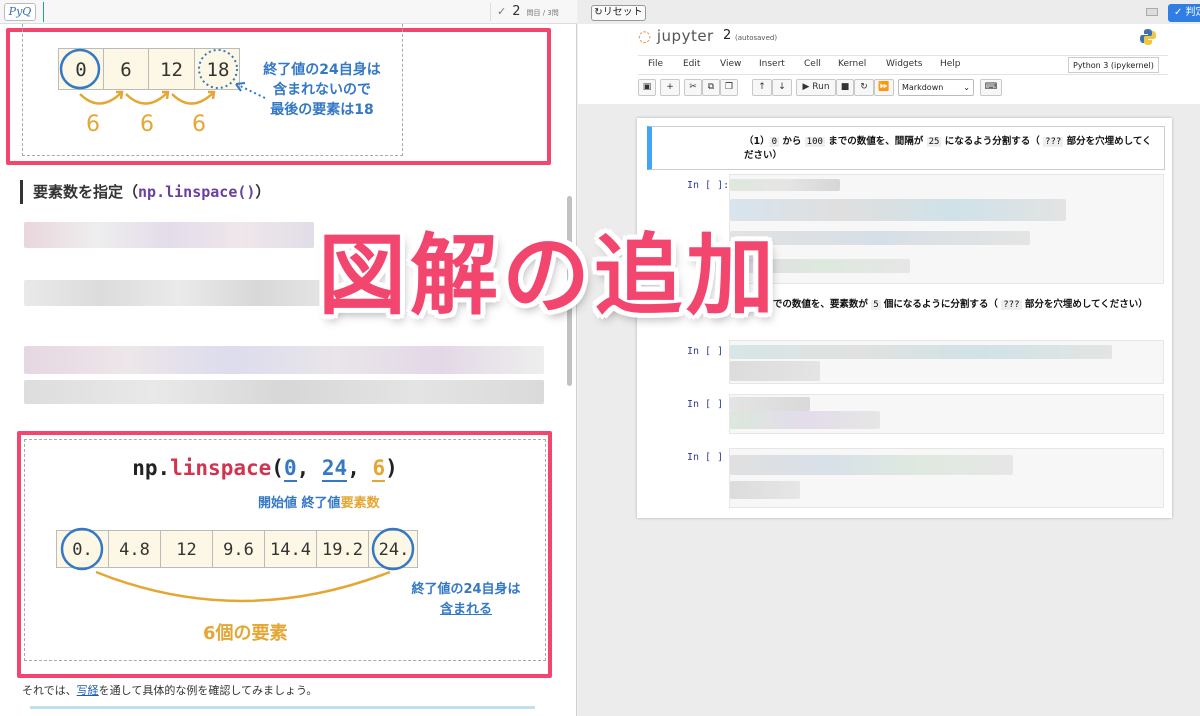 The width and height of the screenshot is (1200, 716). What do you see at coordinates (548, 275) in the screenshot?
I see `overlay-title: 図解の追加` at bounding box center [548, 275].